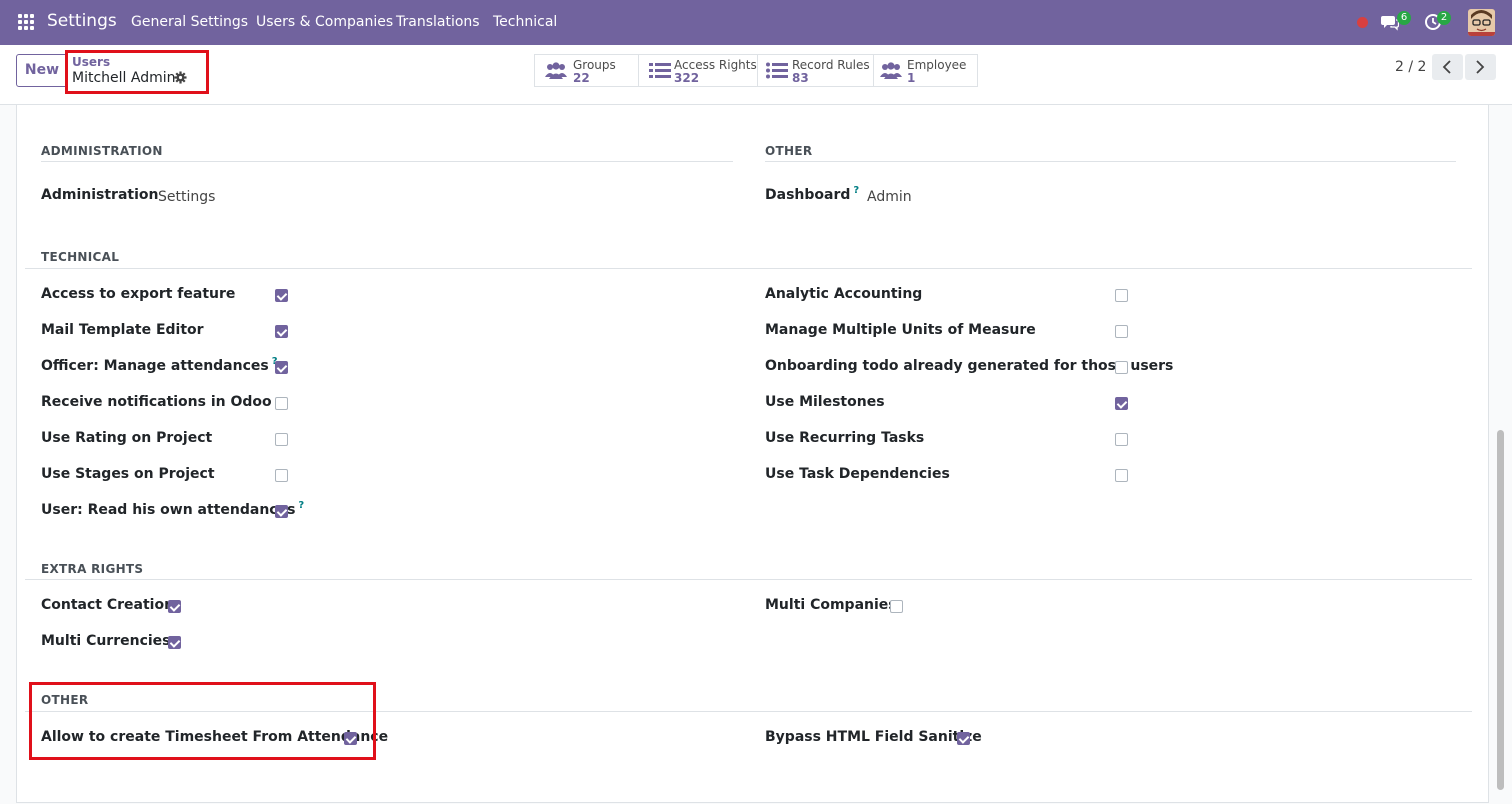 The image size is (1512, 804). Describe the element at coordinates (844, 294) in the screenshot. I see `checkbox-field-label: Analytic Accounting` at that location.